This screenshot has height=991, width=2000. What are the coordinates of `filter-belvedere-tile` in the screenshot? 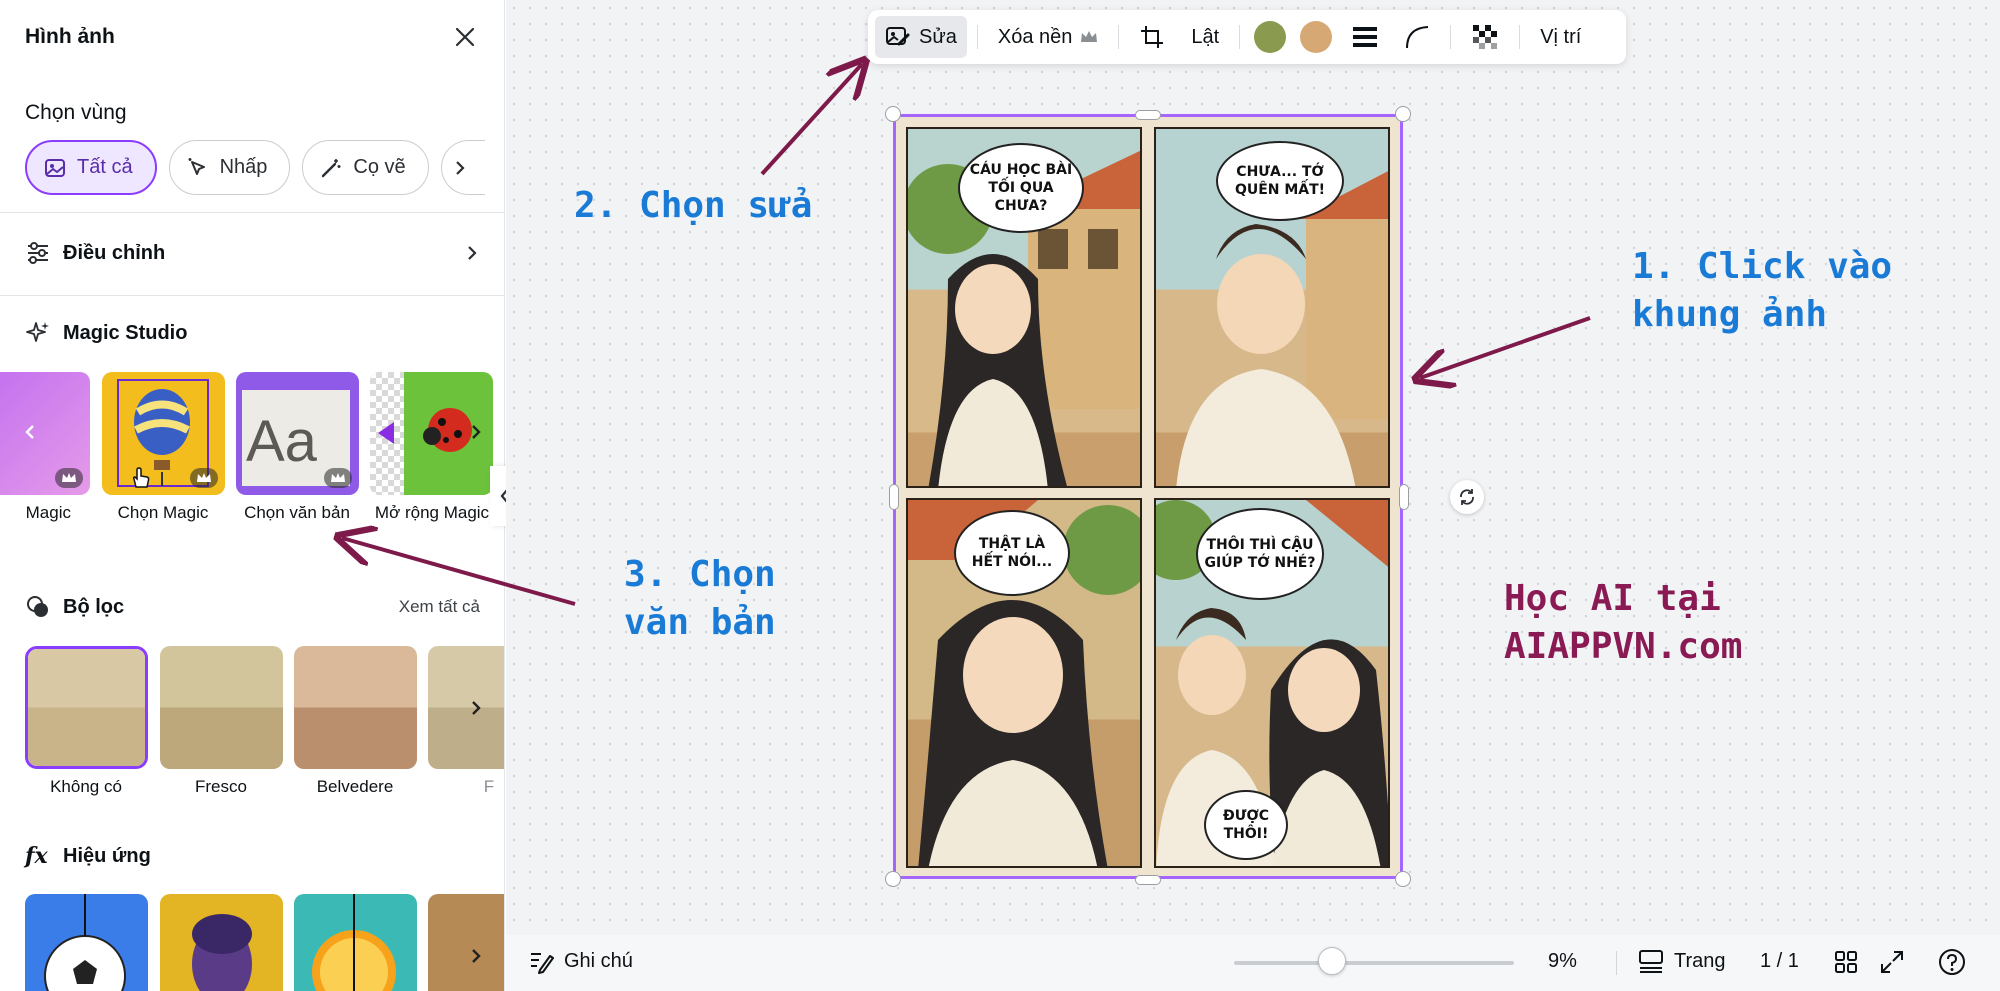 It's located at (355, 707).